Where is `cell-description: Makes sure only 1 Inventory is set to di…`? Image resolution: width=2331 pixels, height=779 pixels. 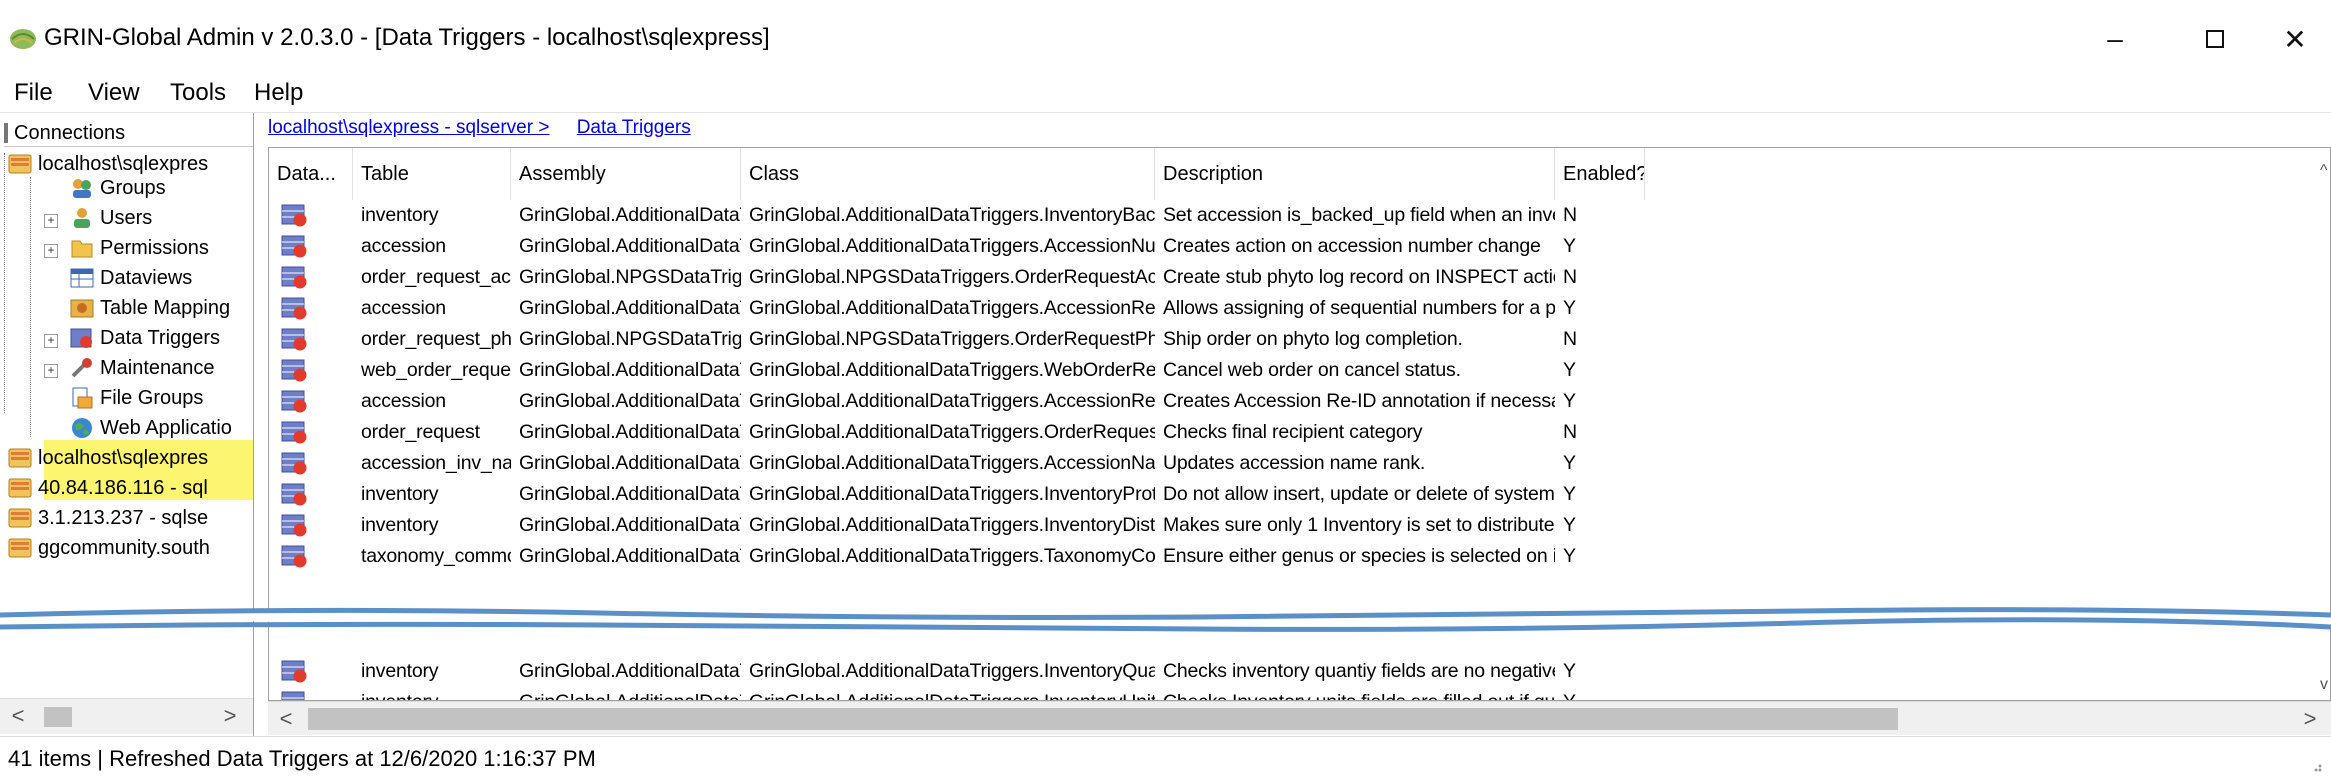
cell-description: Makes sure only 1 Inventory is set to di… is located at coordinates (1359, 525).